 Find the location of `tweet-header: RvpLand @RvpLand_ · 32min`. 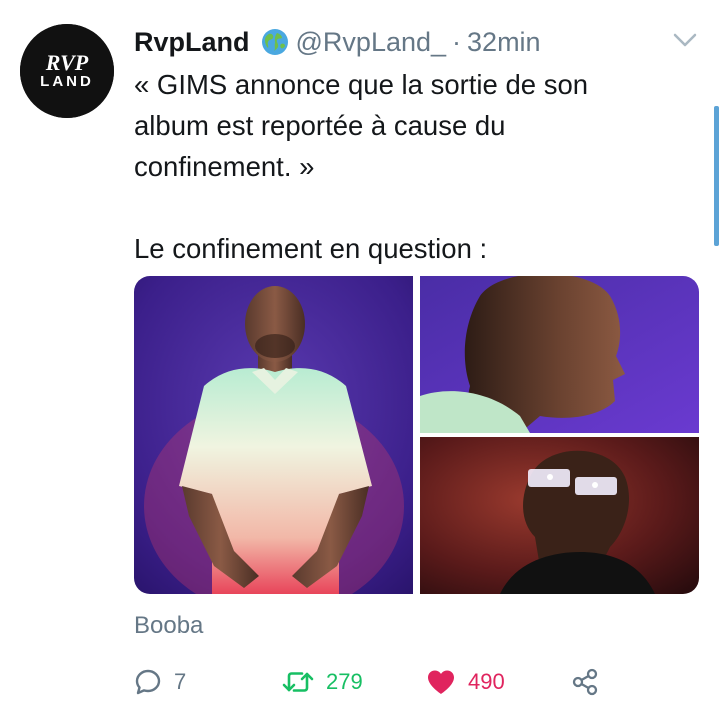

tweet-header: RvpLand @RvpLand_ · 32min is located at coordinates (337, 42).